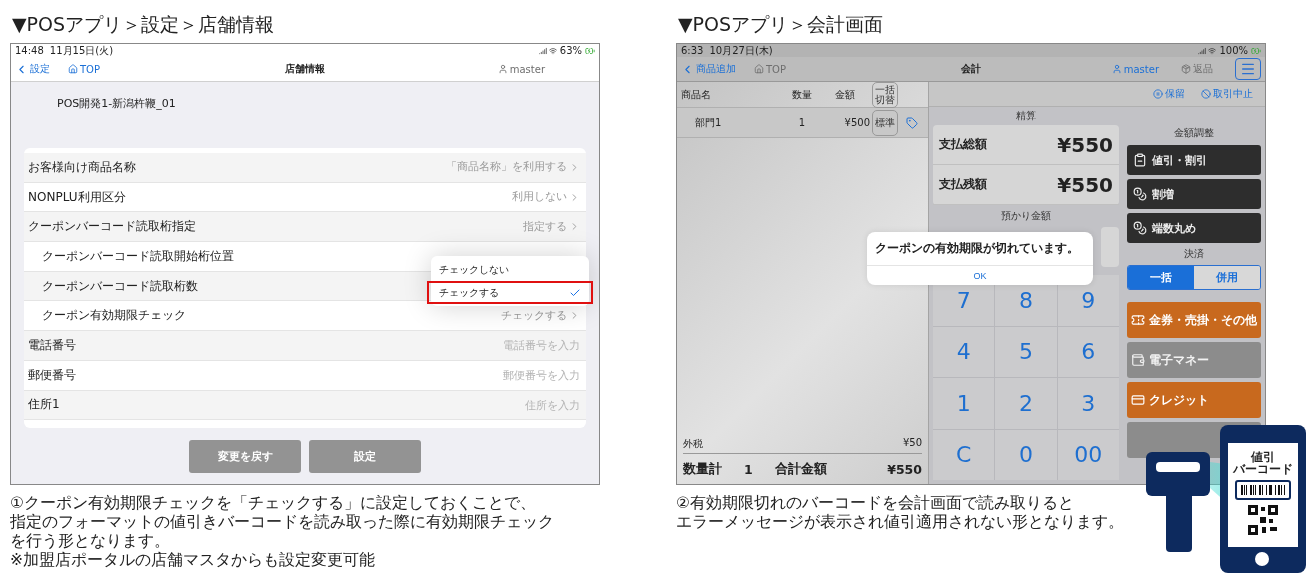 This screenshot has height=582, width=1314. Describe the element at coordinates (305, 69) in the screenshot. I see `screen-title: 店舗情報` at that location.